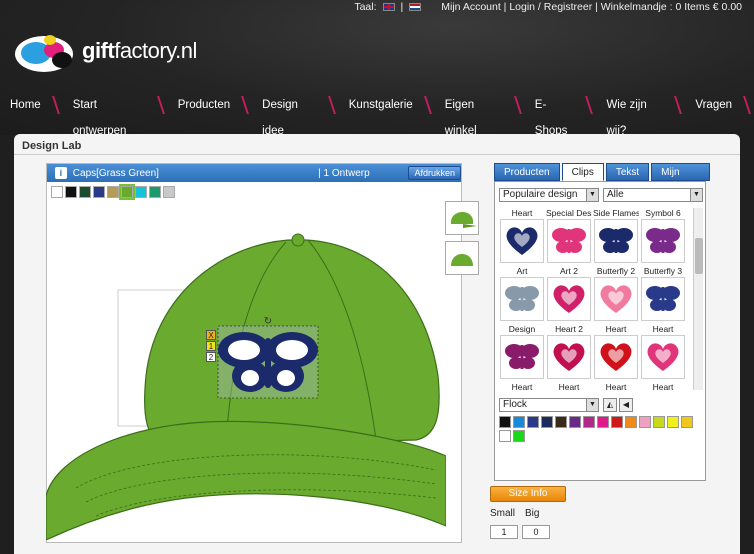  What do you see at coordinates (569, 213) in the screenshot?
I see `clip-label: Special Desi` at bounding box center [569, 213].